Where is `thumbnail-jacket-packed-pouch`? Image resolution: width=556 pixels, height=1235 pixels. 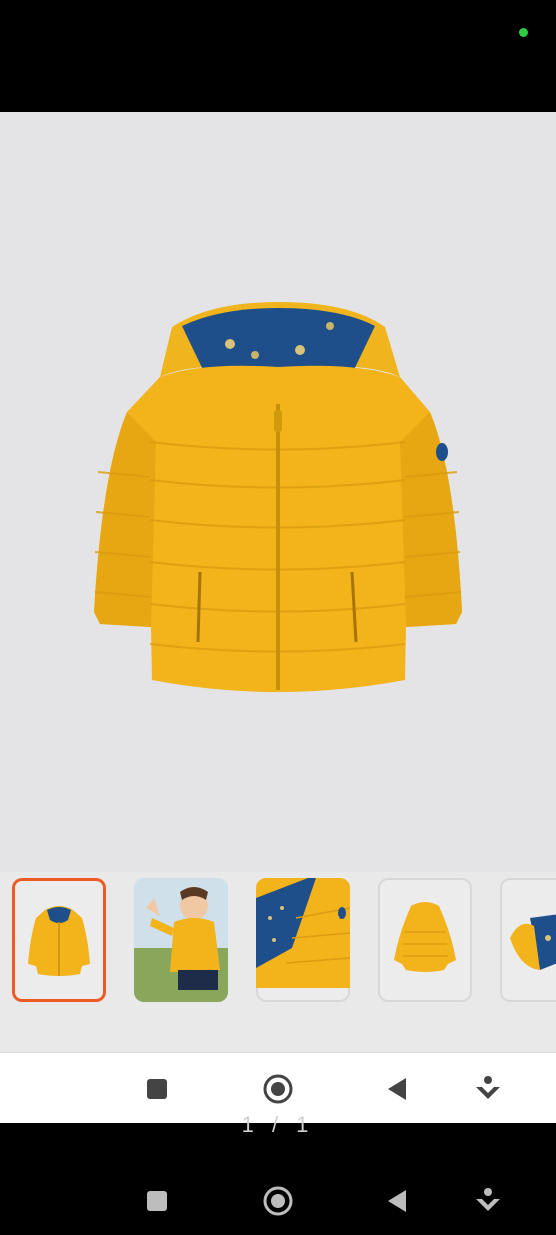 thumbnail-jacket-packed-pouch is located at coordinates (528, 940).